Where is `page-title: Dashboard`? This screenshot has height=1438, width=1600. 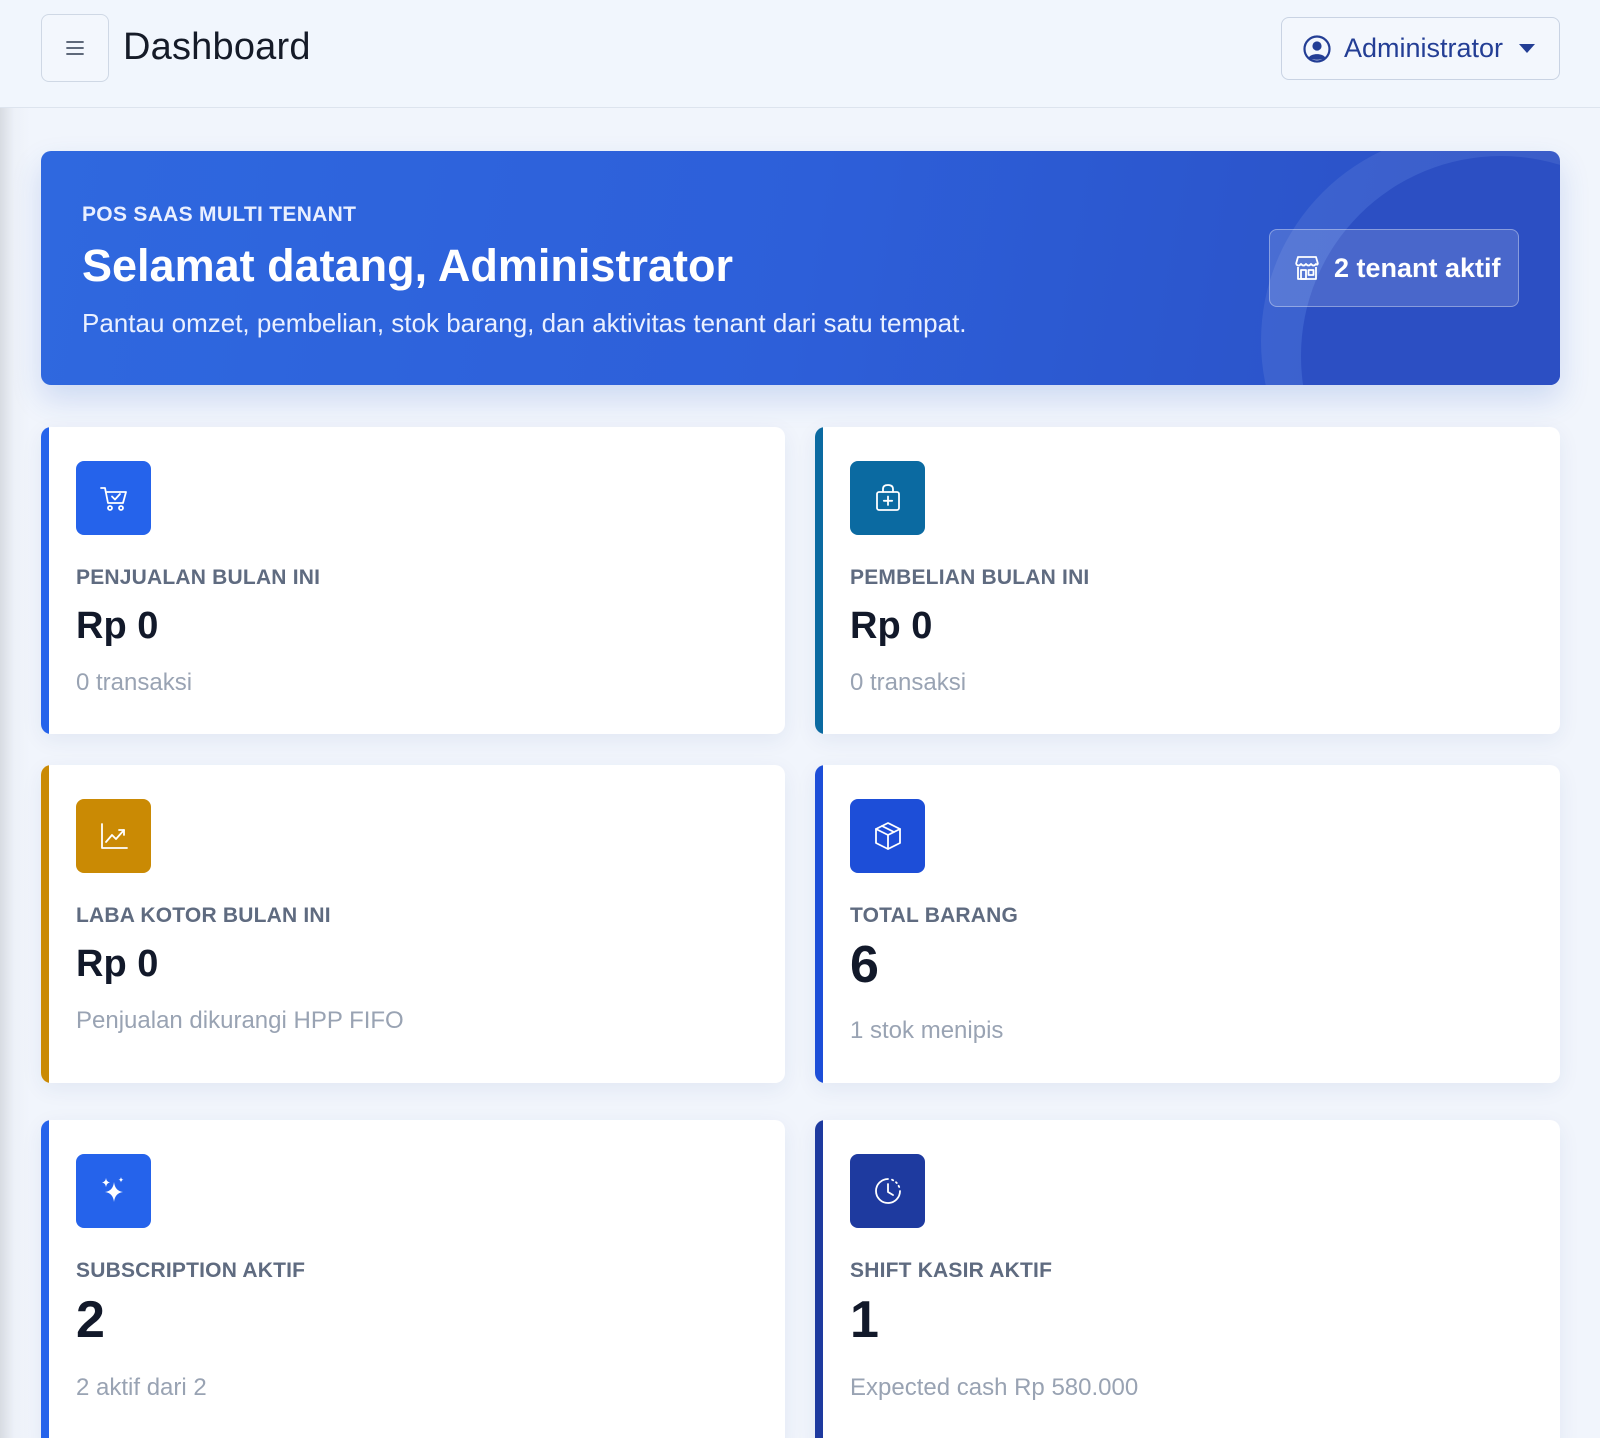
page-title: Dashboard is located at coordinates (217, 47).